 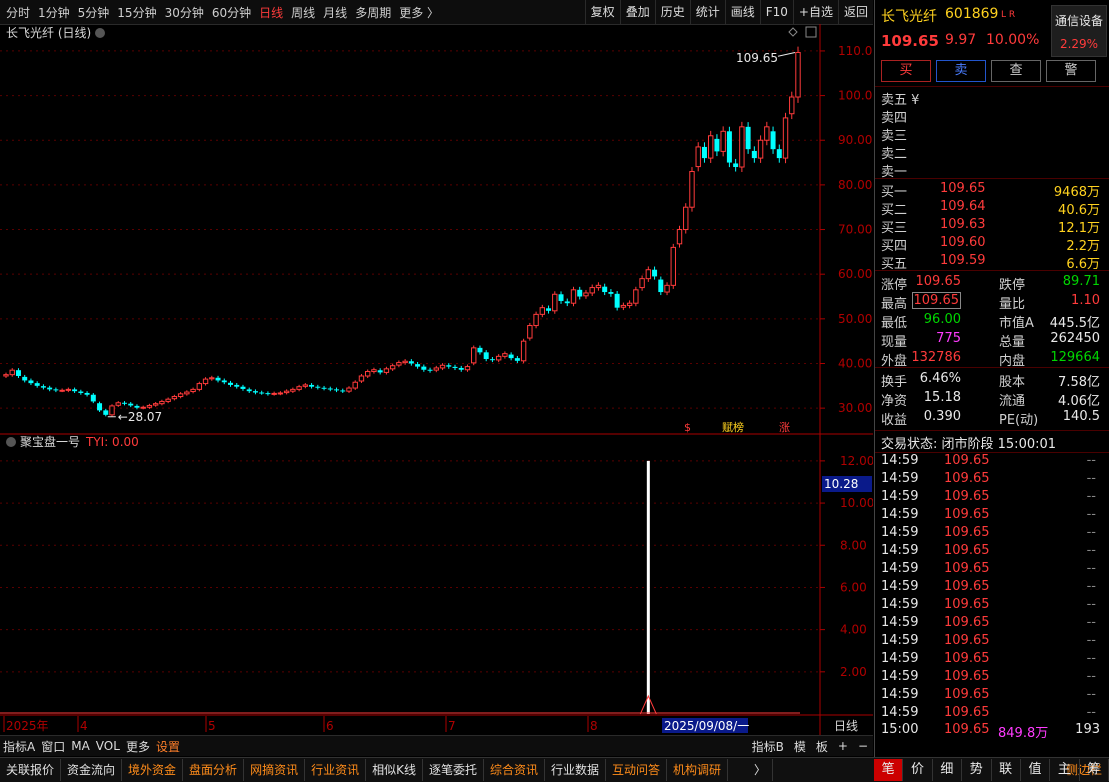 What do you see at coordinates (153, 770) in the screenshot?
I see `bottom-tab: 境外资金` at bounding box center [153, 770].